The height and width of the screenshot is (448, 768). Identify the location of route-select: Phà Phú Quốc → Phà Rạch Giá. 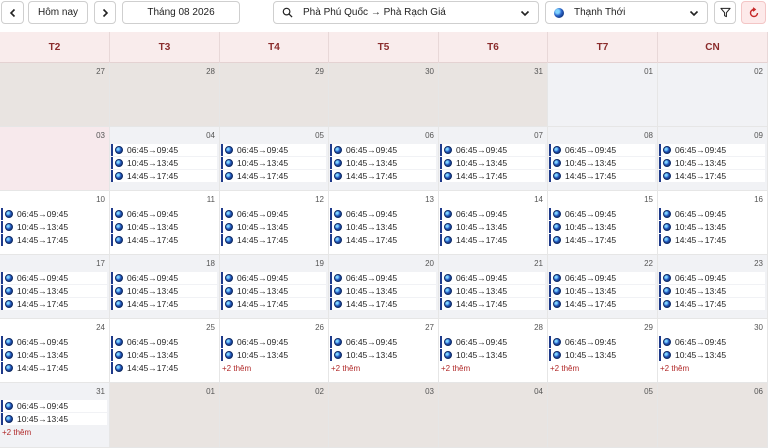
(406, 12).